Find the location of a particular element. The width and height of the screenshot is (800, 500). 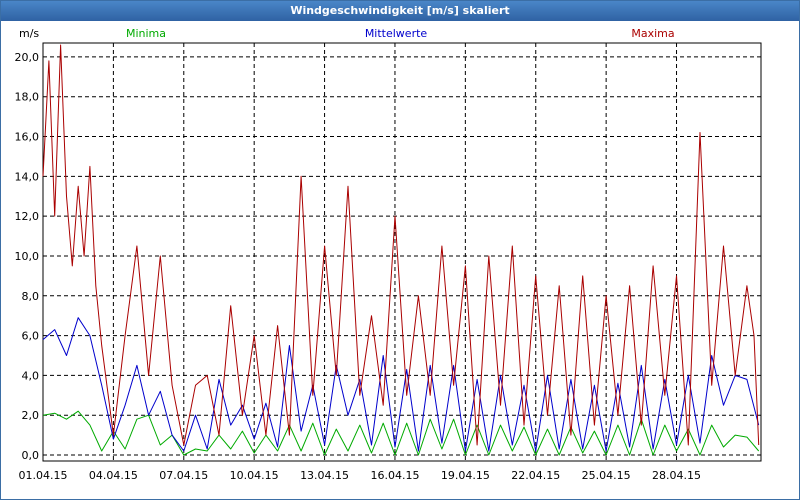

y-tick-label: 10,0 is located at coordinates (27, 256).